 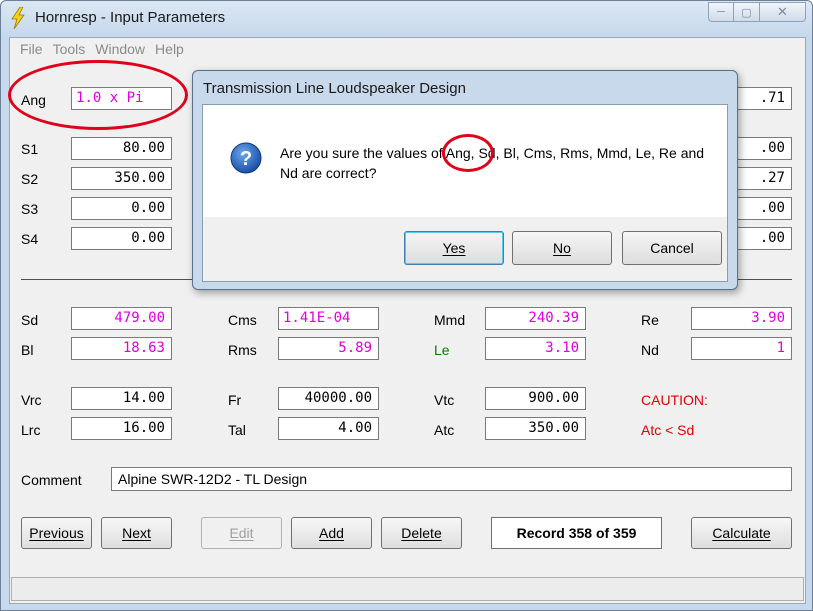 I want to click on mmd-field: 240.39, so click(x=535, y=318).